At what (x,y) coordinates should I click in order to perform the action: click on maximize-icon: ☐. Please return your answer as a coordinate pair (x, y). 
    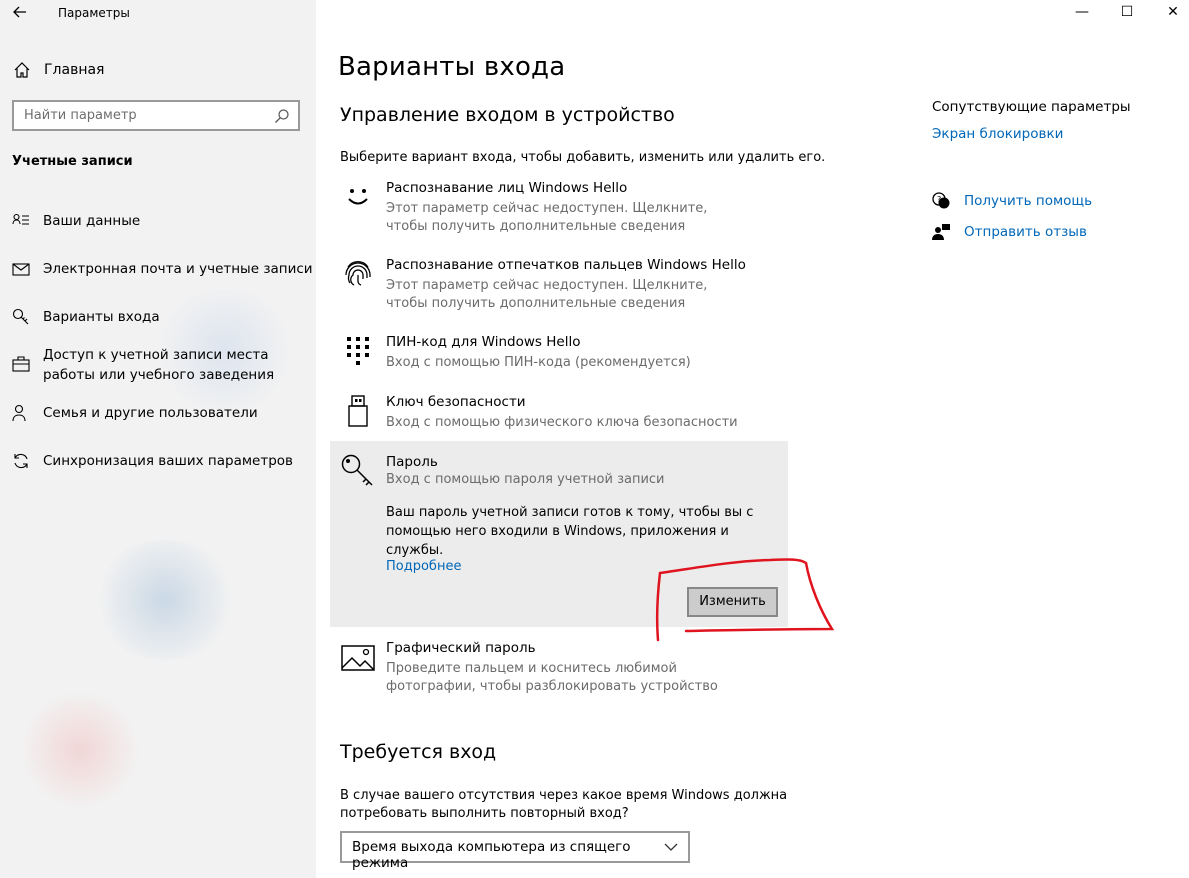
    Looking at the image, I should click on (1127, 12).